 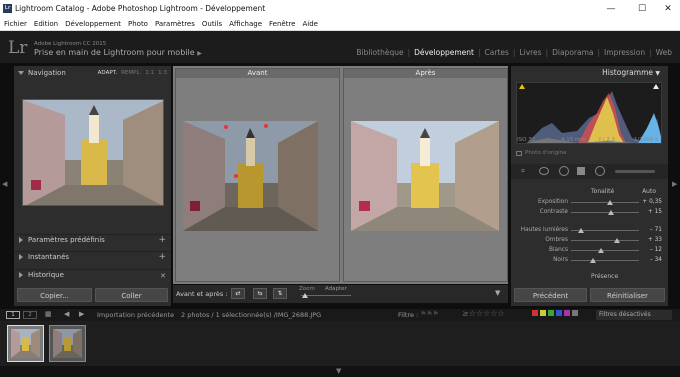 I want to click on flag-filter-icons: ⚑⚑⚑, so click(x=429, y=314).